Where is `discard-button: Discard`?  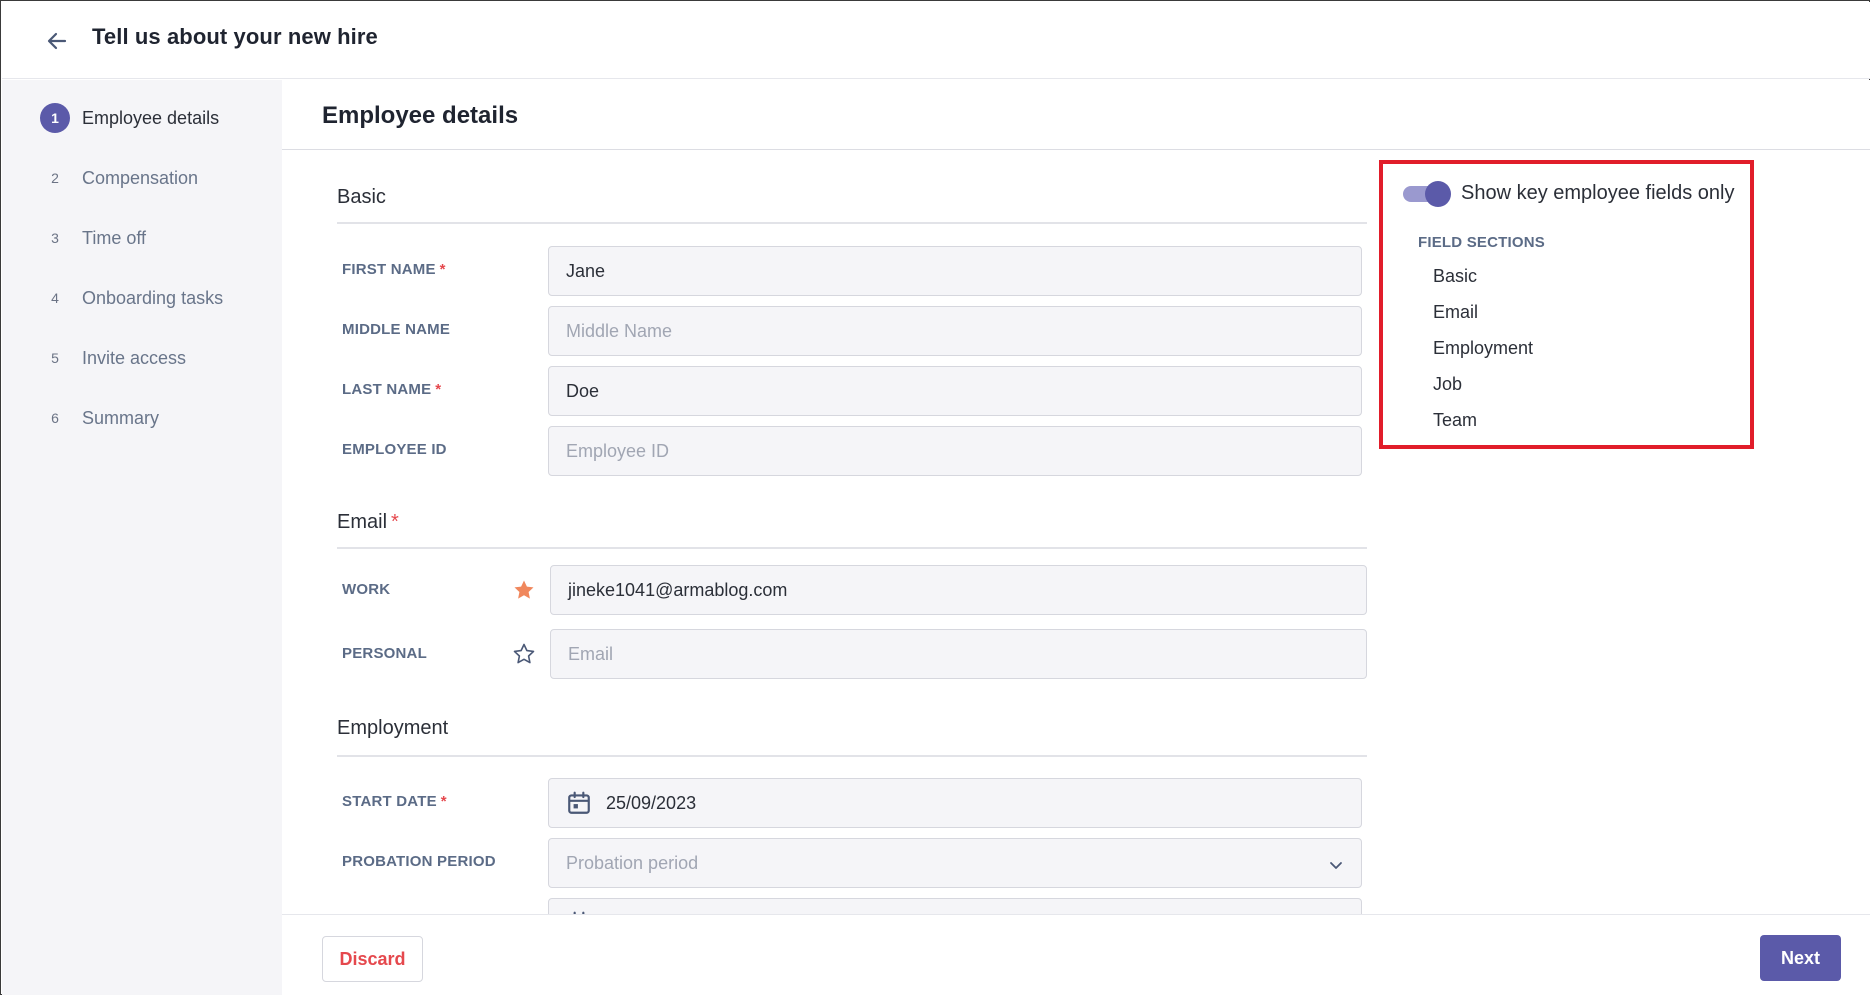
discard-button: Discard is located at coordinates (372, 959).